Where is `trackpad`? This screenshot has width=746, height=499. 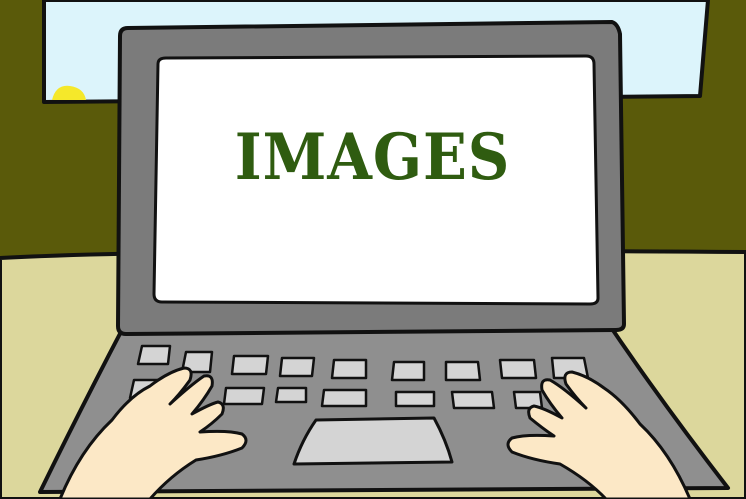
trackpad is located at coordinates (373, 441).